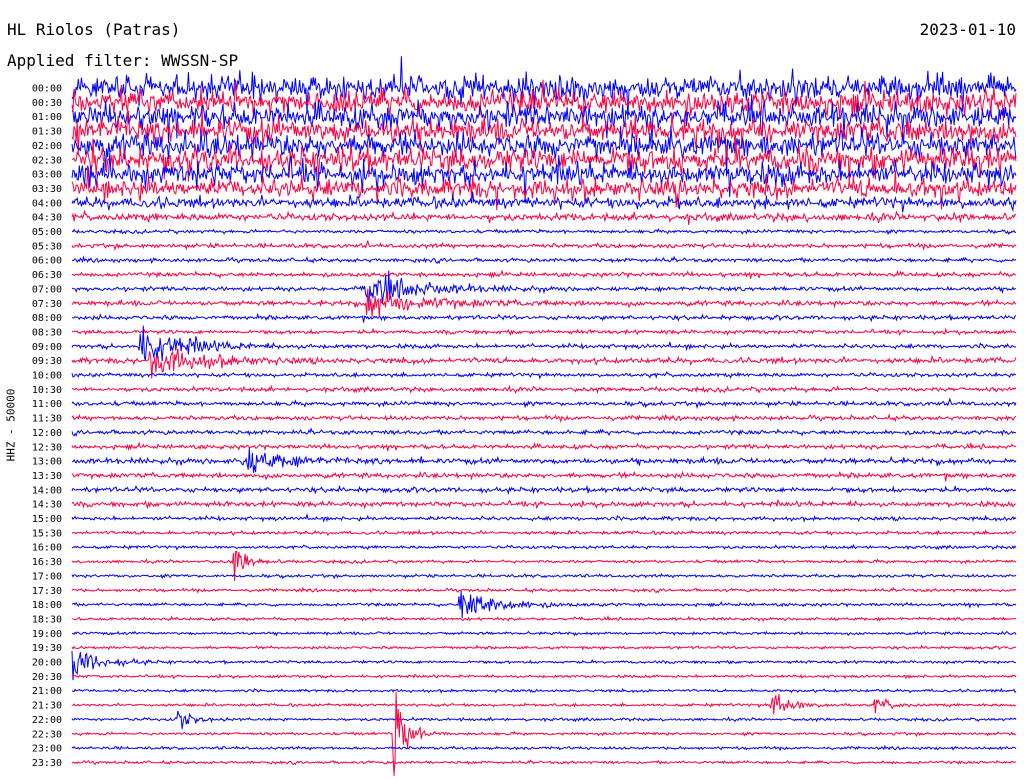  I want to click on row-time-label: 06:00, so click(47, 261).